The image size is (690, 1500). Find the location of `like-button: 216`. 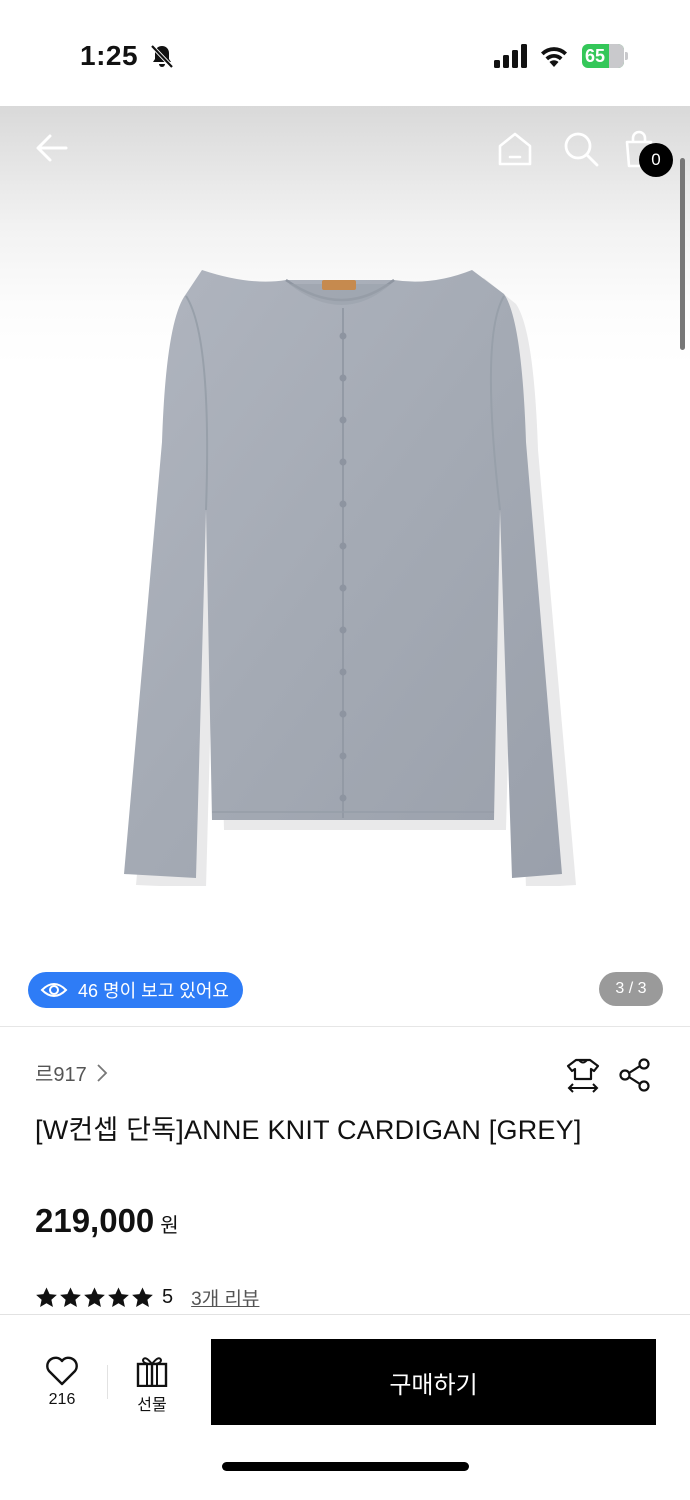

like-button: 216 is located at coordinates (62, 1386).